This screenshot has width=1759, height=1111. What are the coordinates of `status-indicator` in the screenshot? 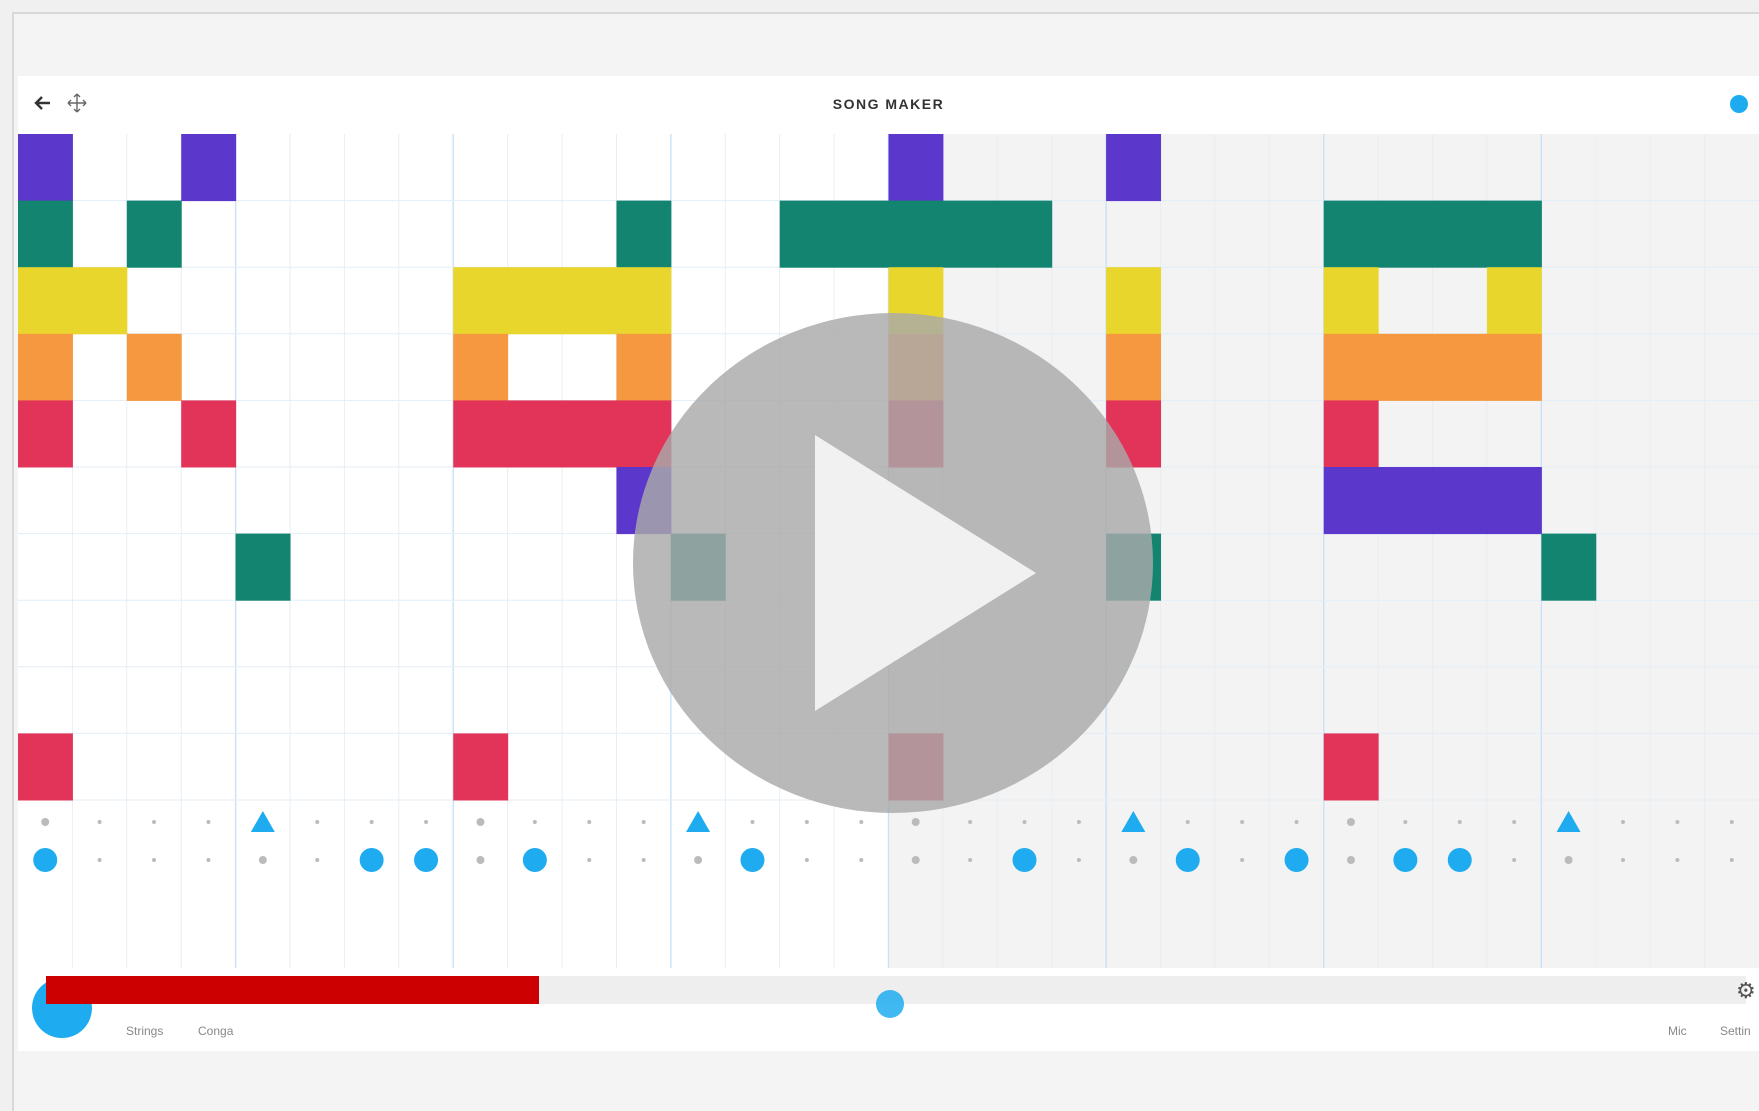 It's located at (1739, 104).